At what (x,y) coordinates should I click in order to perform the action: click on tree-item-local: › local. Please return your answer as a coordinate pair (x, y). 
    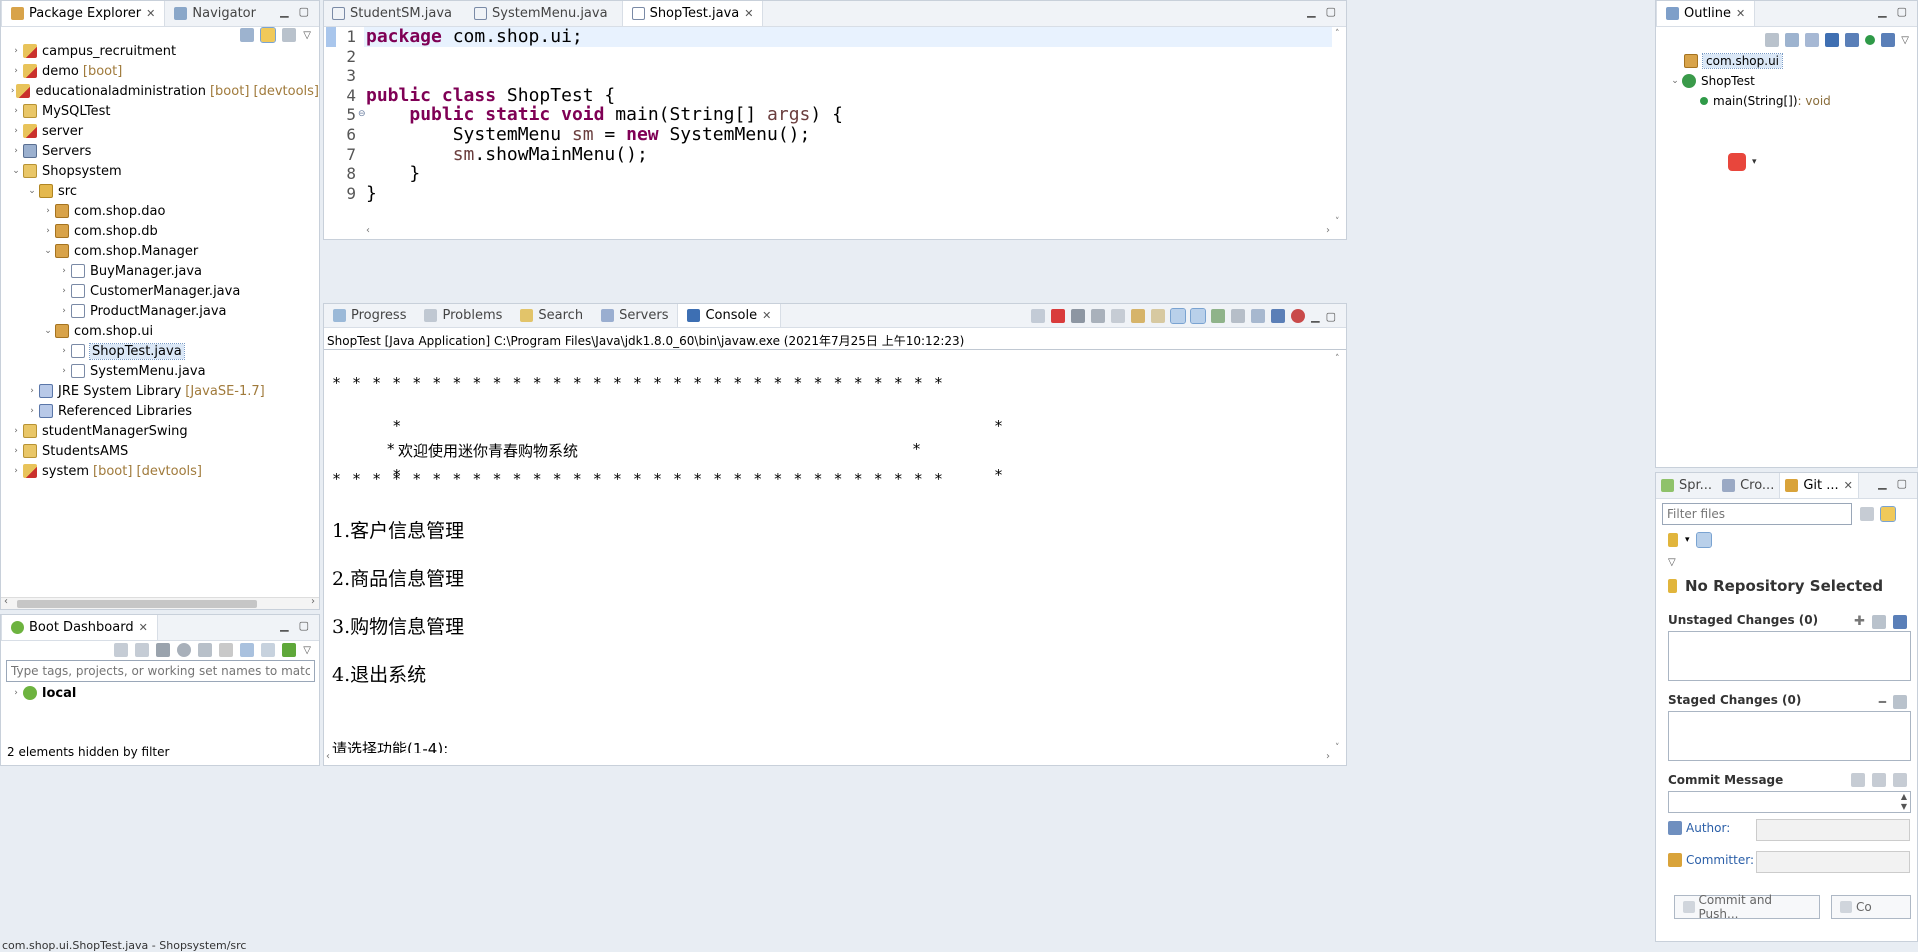
    Looking at the image, I should click on (42, 693).